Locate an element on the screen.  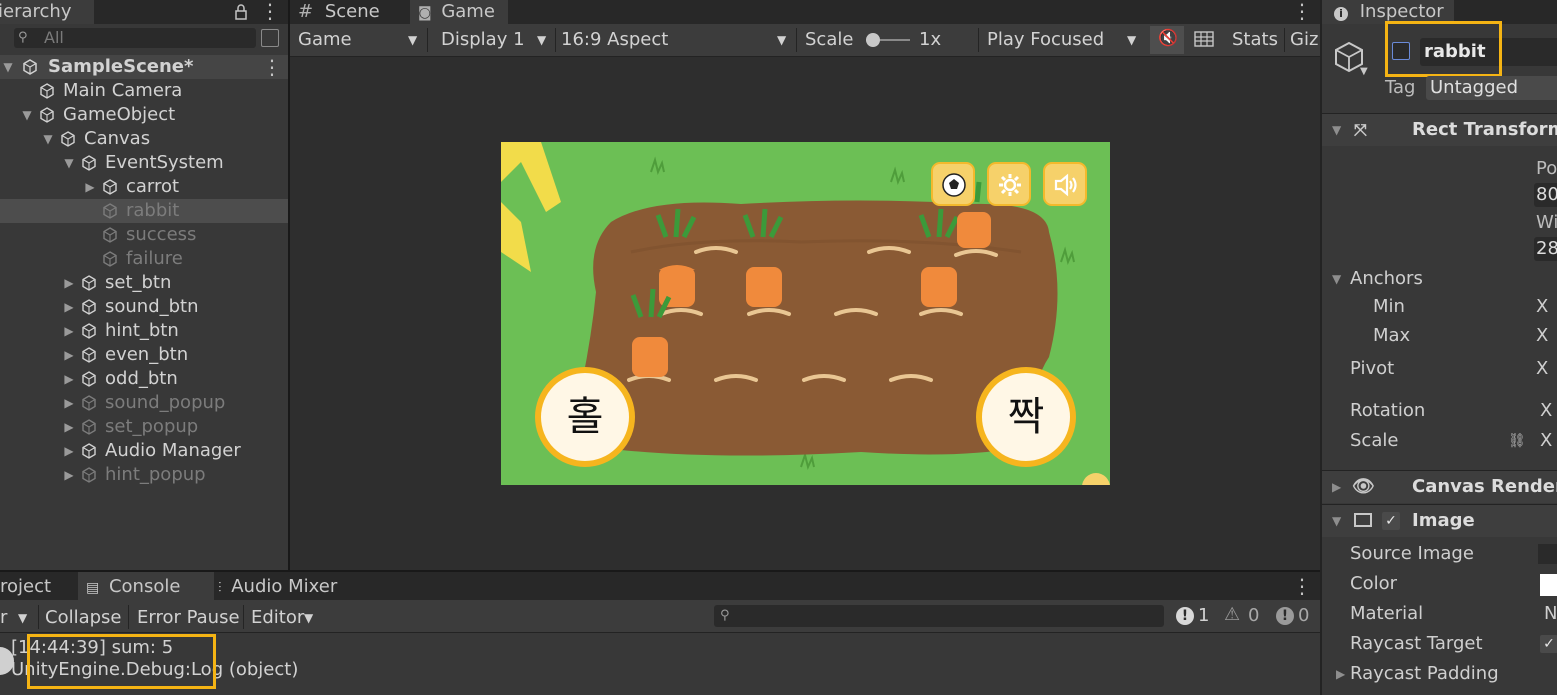
rect-transform-header: ▼ ⤧ Rect Transform is located at coordinates (1439, 129).